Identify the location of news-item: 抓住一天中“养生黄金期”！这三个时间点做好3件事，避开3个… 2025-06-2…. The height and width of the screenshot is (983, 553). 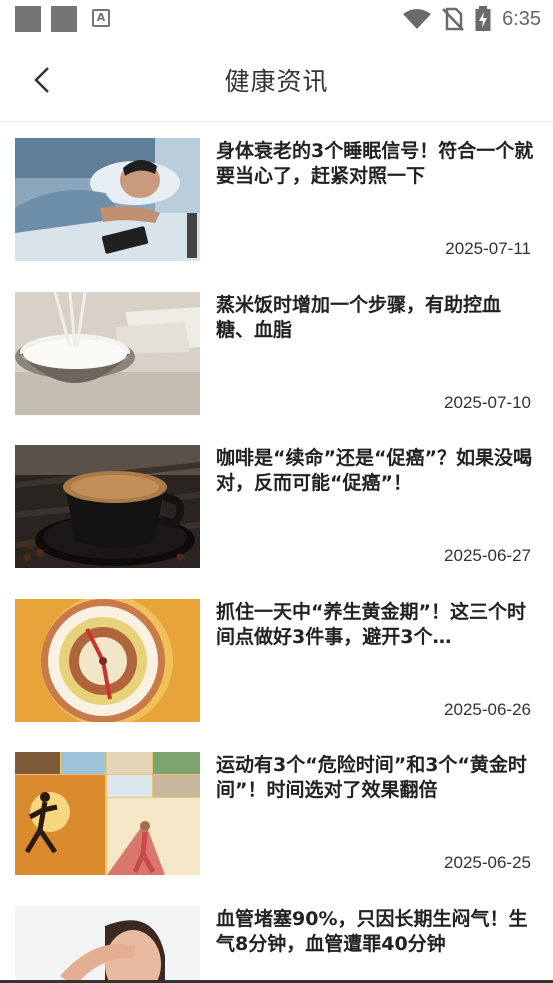
(276, 654).